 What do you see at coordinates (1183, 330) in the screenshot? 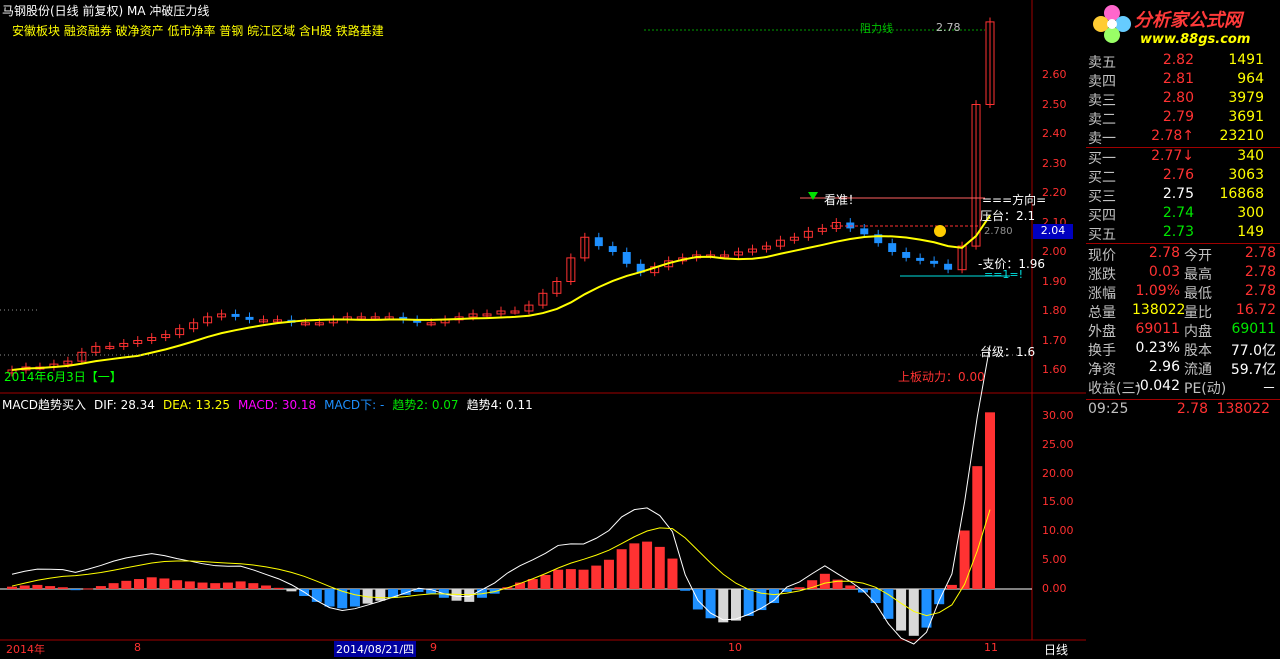
I see `quote-row: 外盘 69011 内盘 69011` at bounding box center [1183, 330].